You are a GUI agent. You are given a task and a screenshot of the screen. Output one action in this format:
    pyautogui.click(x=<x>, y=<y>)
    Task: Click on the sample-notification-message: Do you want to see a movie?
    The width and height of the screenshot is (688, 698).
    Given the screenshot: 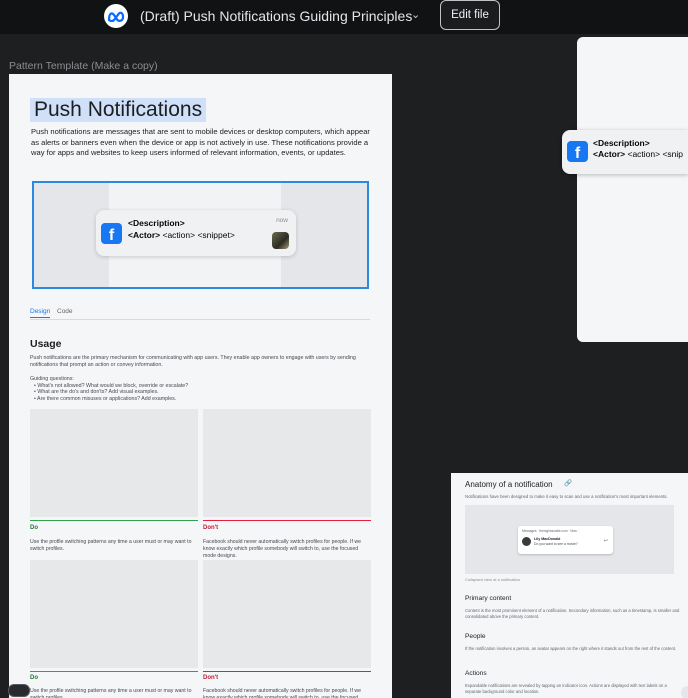 What is the action you would take?
    pyautogui.click(x=556, y=544)
    